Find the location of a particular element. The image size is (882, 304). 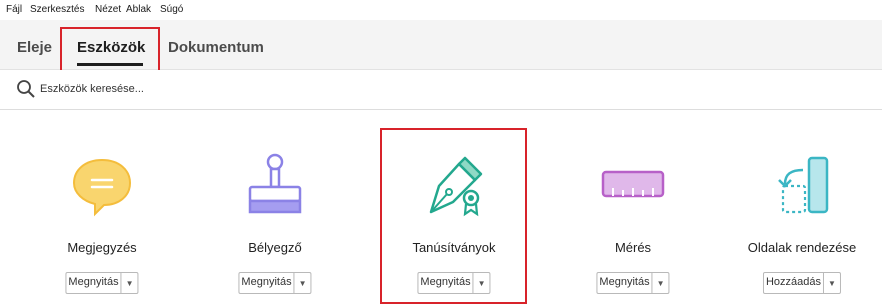

open-dropdown-stamp: Megnyitás ▼ is located at coordinates (275, 283).